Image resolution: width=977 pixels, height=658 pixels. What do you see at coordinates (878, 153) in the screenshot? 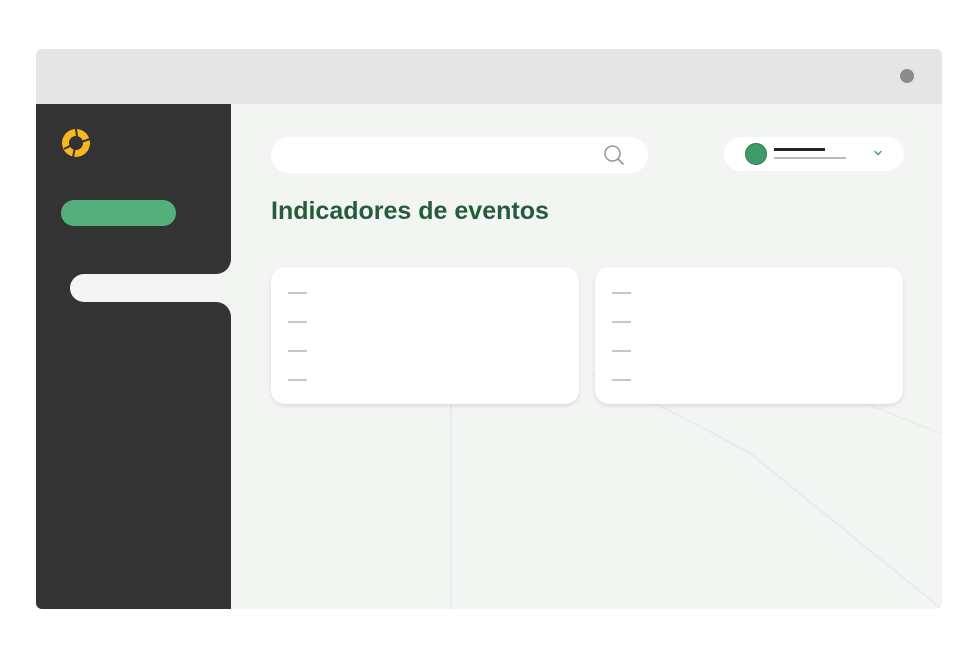
I see `chevron-down-icon` at bounding box center [878, 153].